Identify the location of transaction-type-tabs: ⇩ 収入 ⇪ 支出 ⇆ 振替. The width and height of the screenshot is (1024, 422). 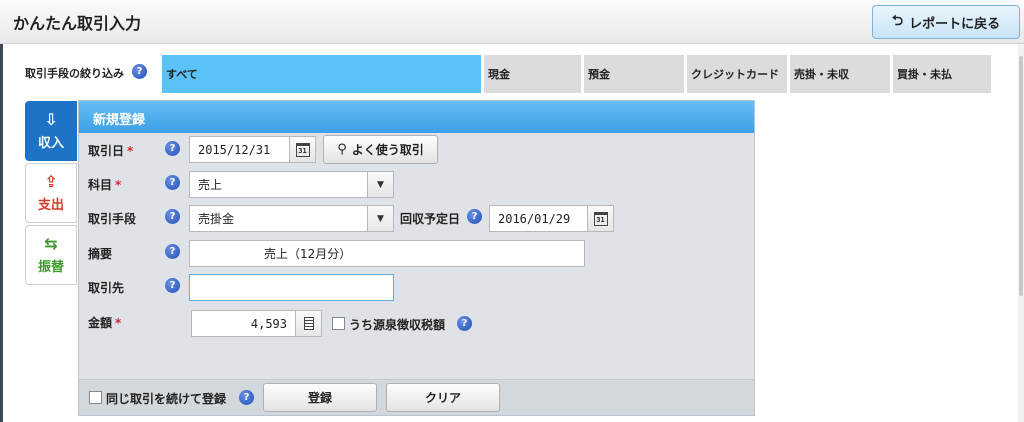
(51, 194).